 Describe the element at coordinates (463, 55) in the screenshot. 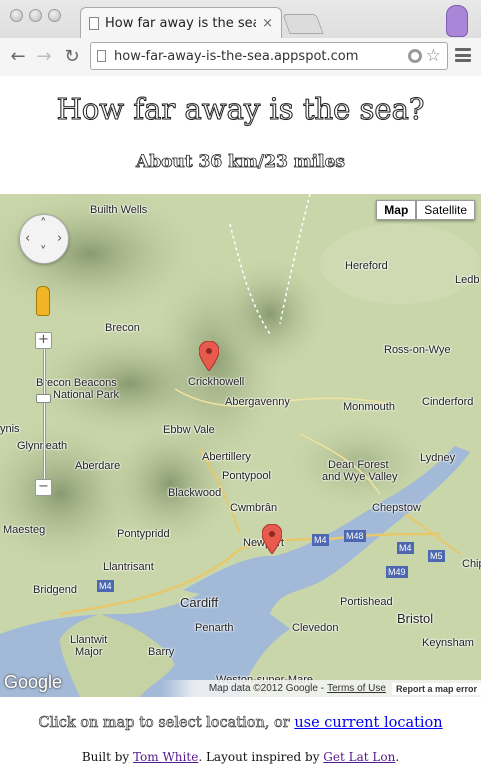

I see `menu-icon` at that location.